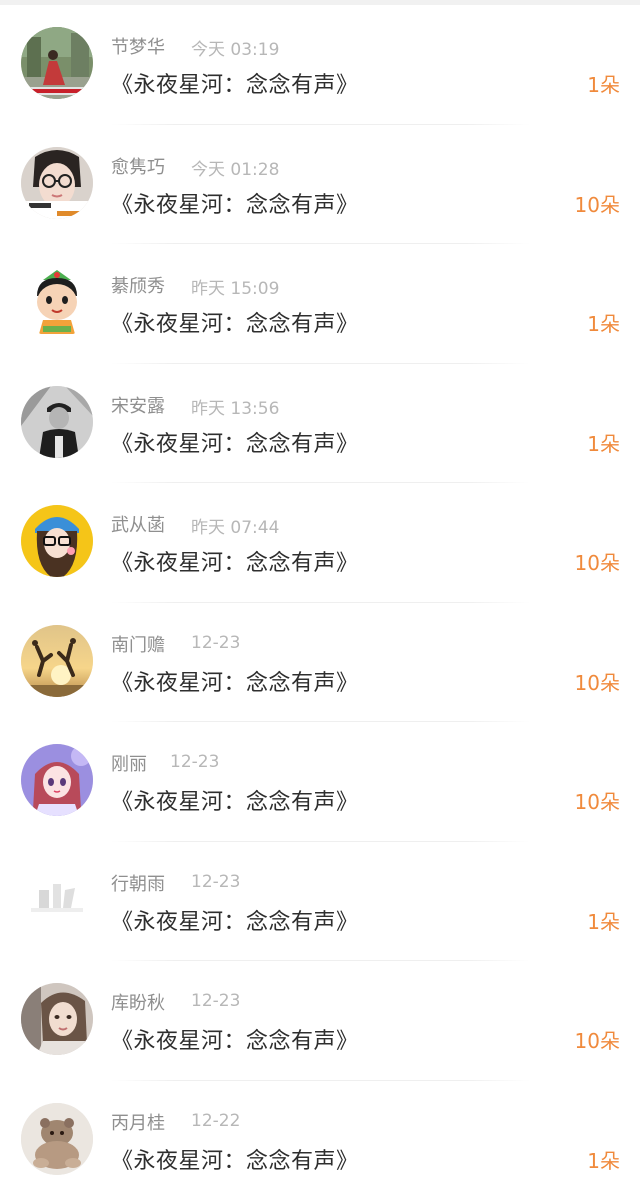 Image resolution: width=640 pixels, height=1200 pixels. What do you see at coordinates (320, 65) in the screenshot?
I see `list-item: 节梦华 今天 03:19 《永夜星河：念念有声》 1朵` at bounding box center [320, 65].